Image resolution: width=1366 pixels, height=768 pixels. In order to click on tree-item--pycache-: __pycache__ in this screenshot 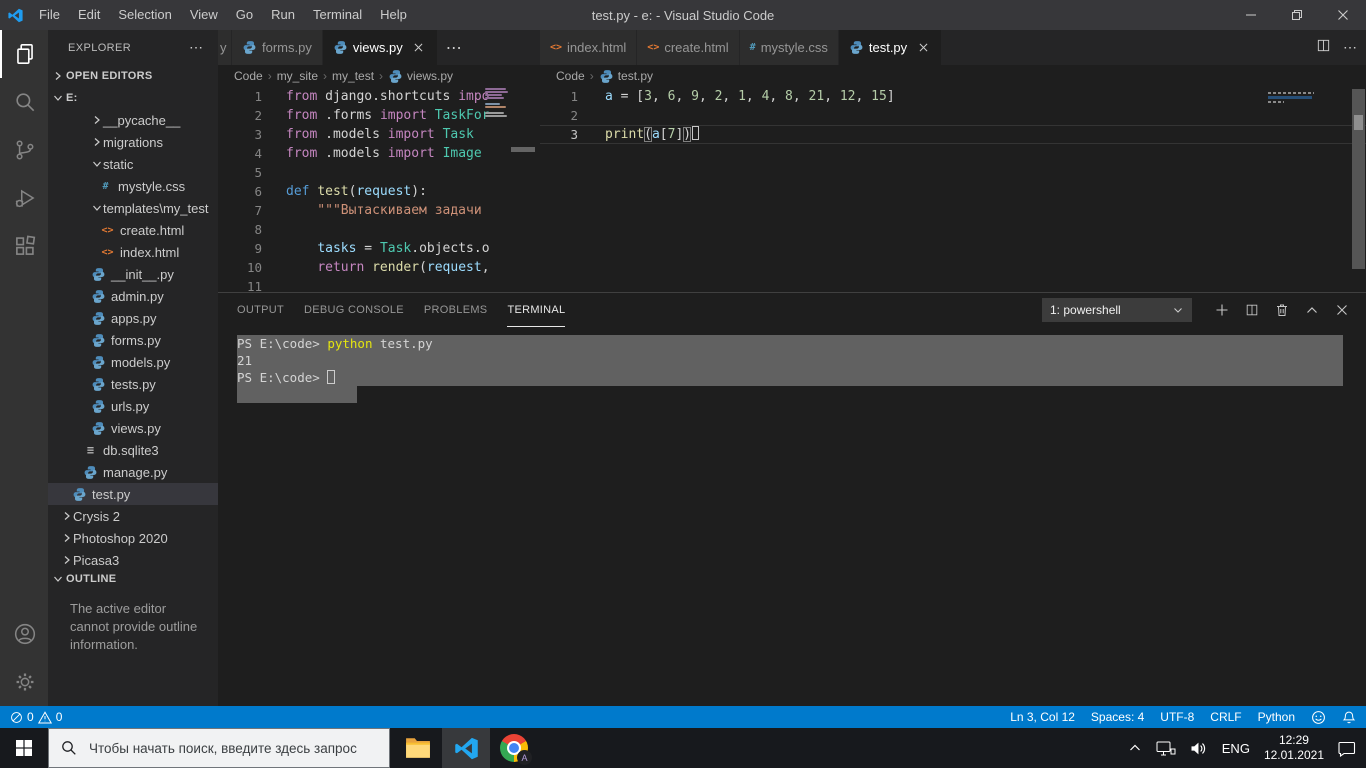, I will do `click(133, 120)`.